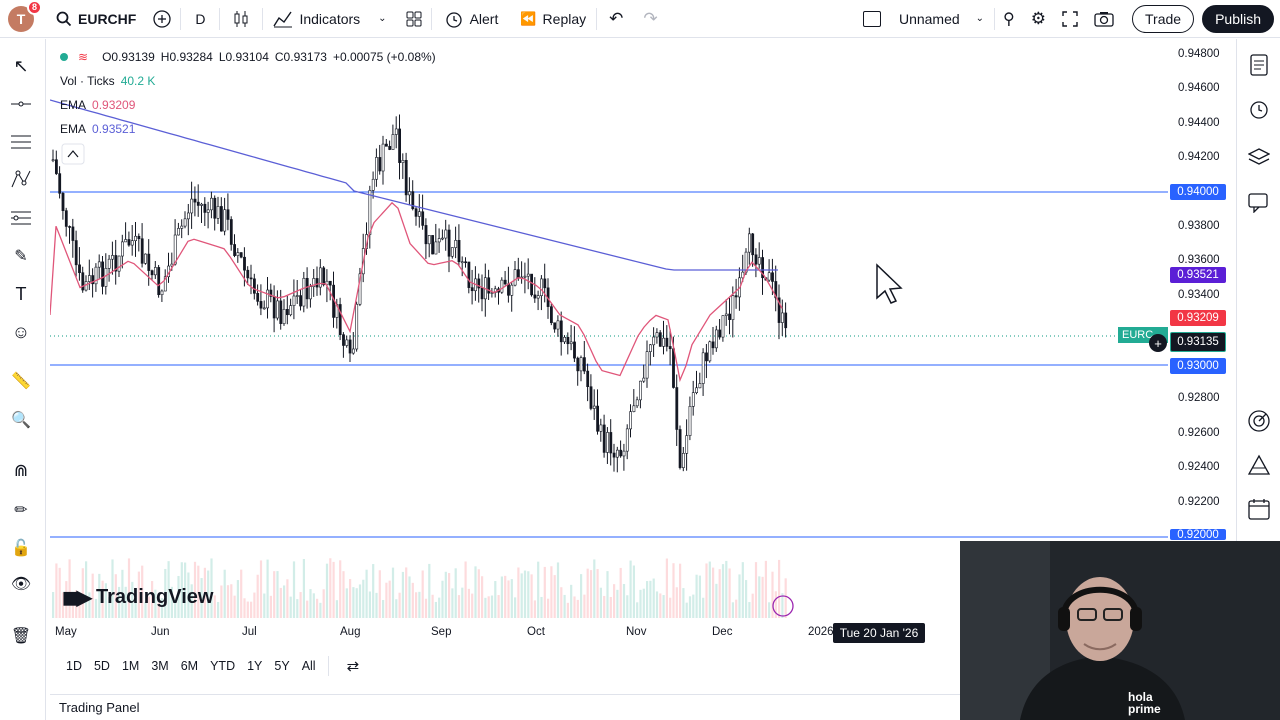  I want to click on range-1y-button: 1Y, so click(254, 666).